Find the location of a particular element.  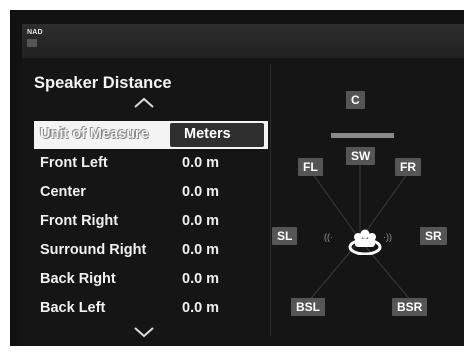

speaker-surround-left: SL is located at coordinates (285, 236).